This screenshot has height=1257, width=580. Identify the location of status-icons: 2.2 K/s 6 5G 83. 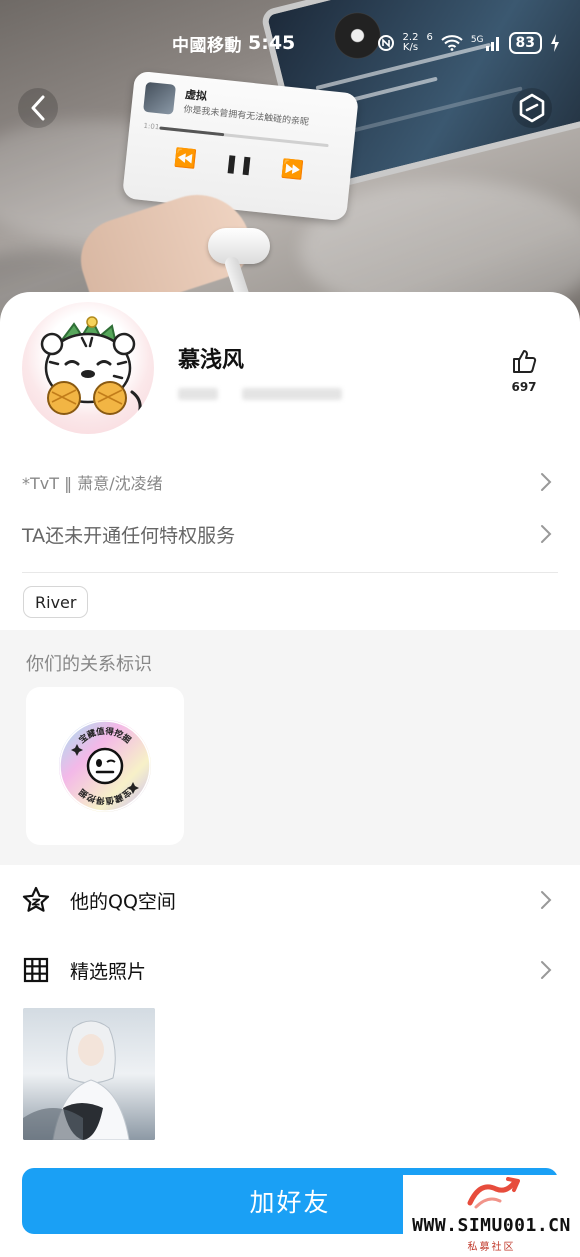
(468, 43).